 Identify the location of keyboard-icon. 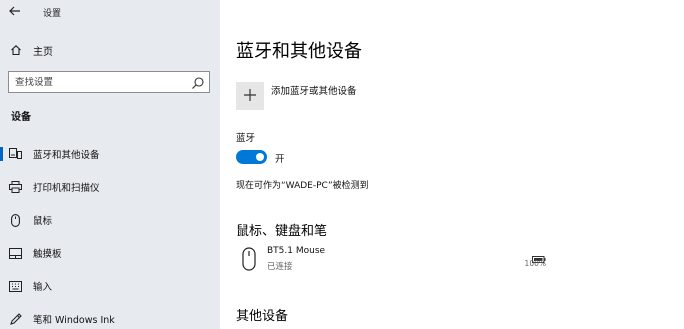
(15, 286).